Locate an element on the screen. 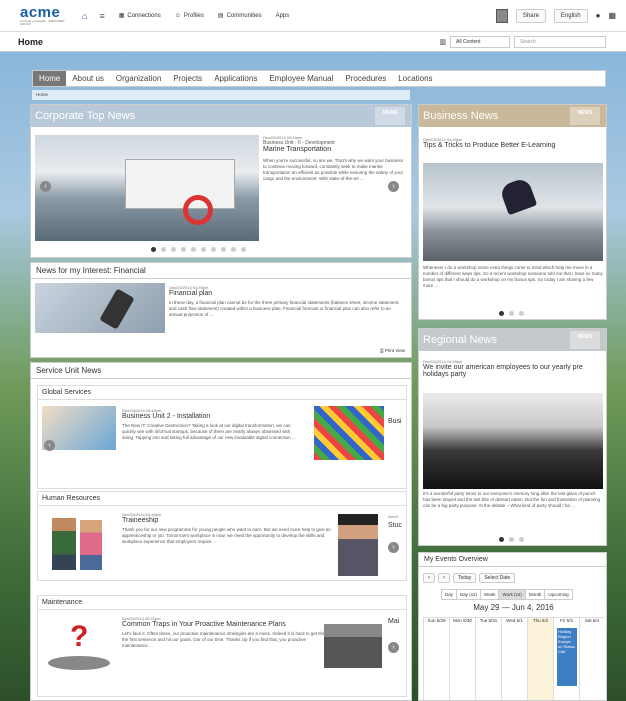 The image size is (626, 701). global-prev-icon: ‹ is located at coordinates (49, 445).